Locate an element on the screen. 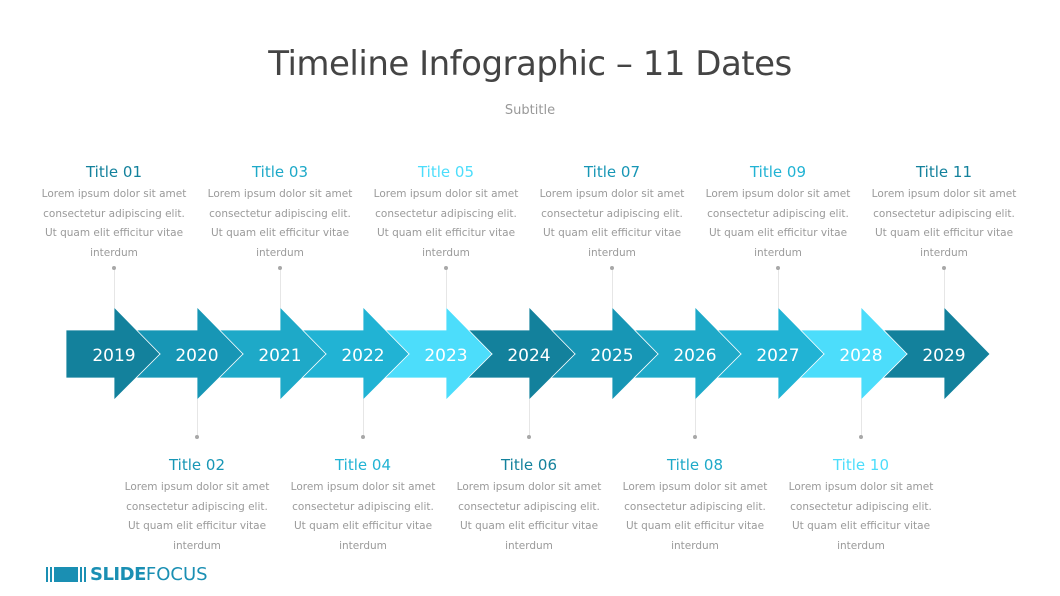 The height and width of the screenshot is (596, 1060). year-label: 2022 is located at coordinates (363, 356).